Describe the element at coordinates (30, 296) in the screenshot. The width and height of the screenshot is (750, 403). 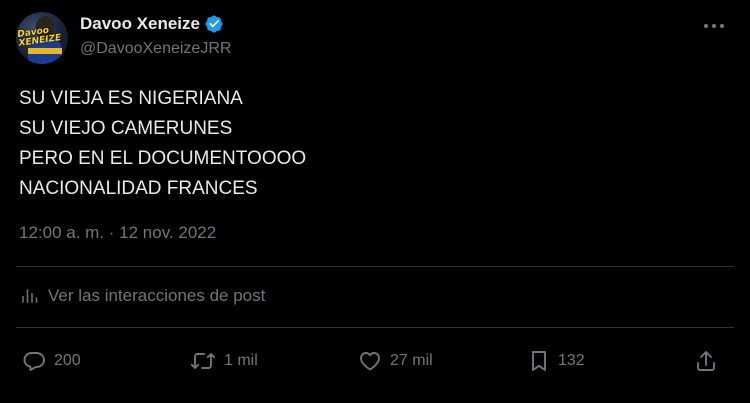
I see `analytics-icon` at that location.